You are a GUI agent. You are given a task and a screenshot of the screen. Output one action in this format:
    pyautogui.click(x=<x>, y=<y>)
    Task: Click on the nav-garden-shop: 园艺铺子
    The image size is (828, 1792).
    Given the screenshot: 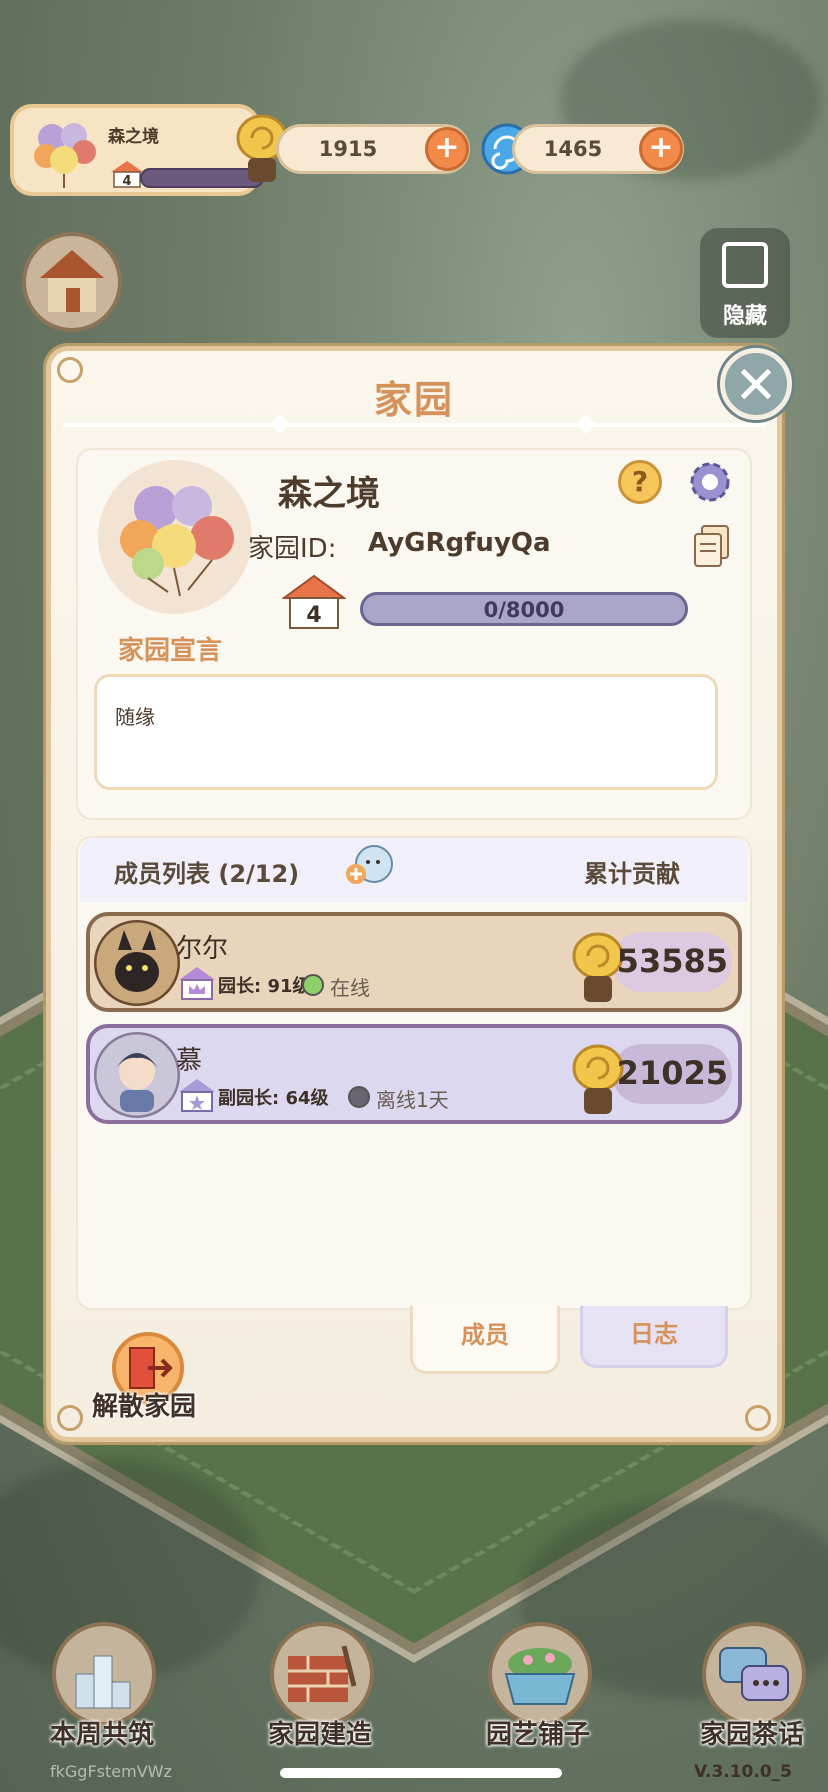 What is the action you would take?
    pyautogui.click(x=538, y=1692)
    